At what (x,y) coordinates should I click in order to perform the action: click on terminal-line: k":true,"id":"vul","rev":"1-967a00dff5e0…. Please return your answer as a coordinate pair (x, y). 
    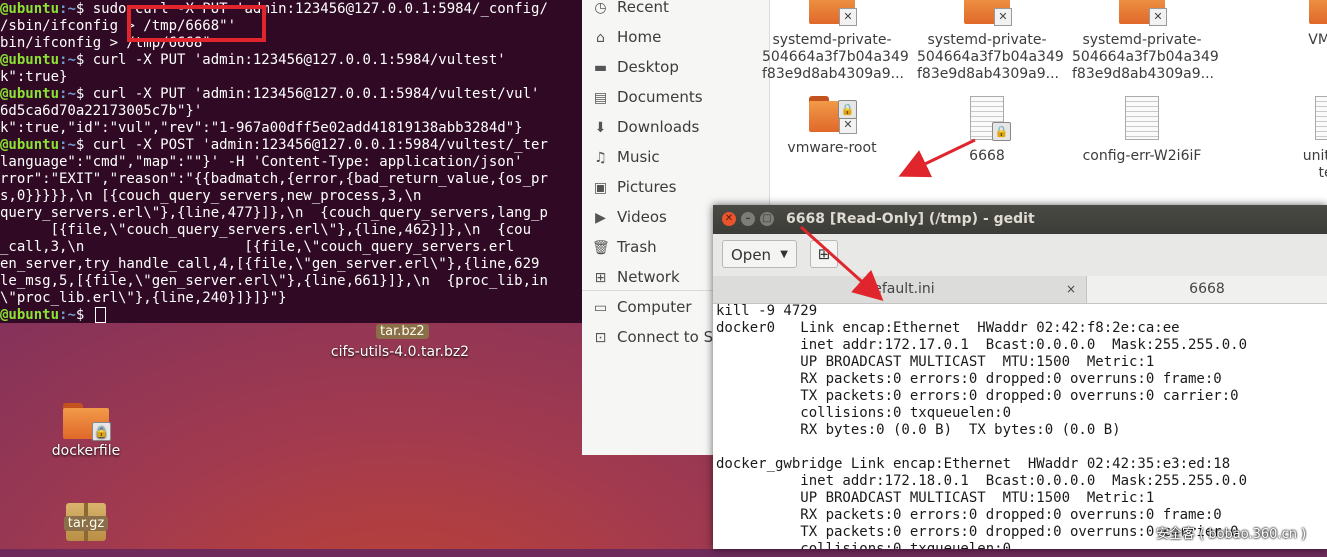
    Looking at the image, I should click on (261, 128).